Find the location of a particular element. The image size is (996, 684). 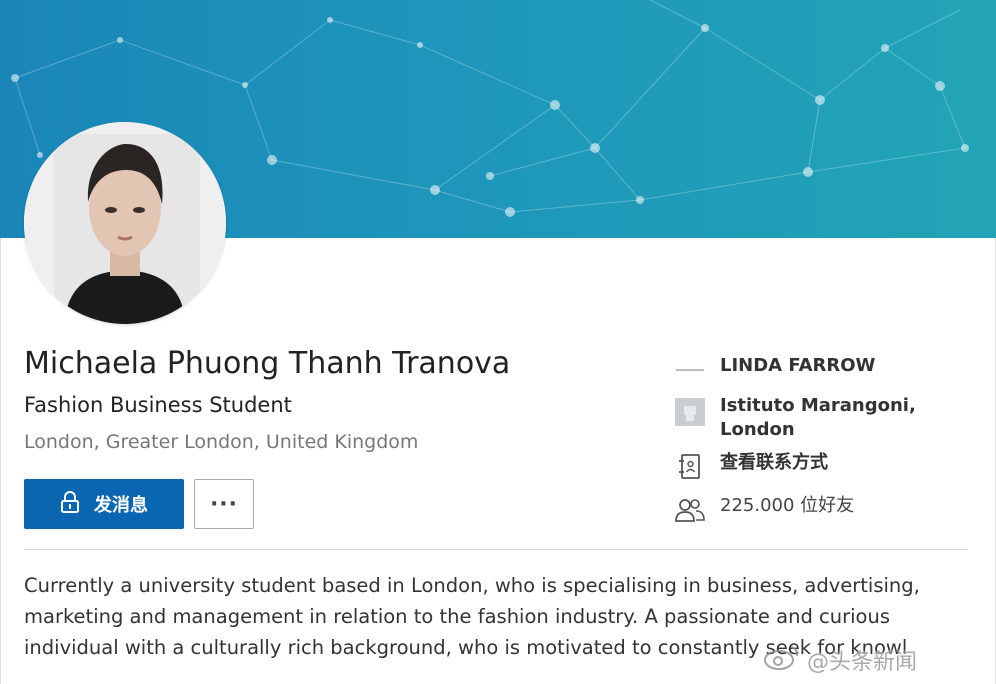

school-name: Istituto Marangoni, London is located at coordinates (818, 418).